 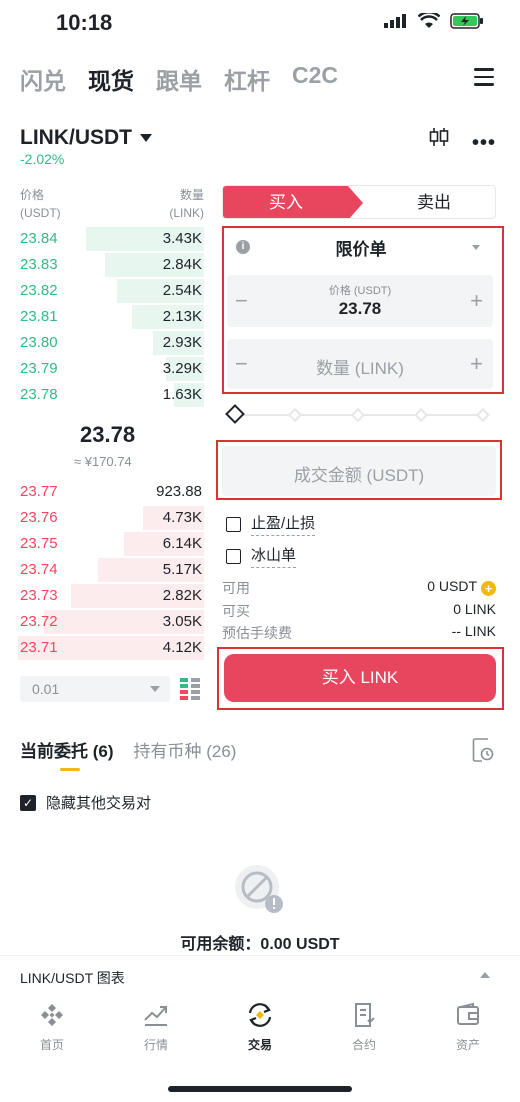 What do you see at coordinates (182, 517) in the screenshot?
I see `bid-quantity: 4.73K` at bounding box center [182, 517].